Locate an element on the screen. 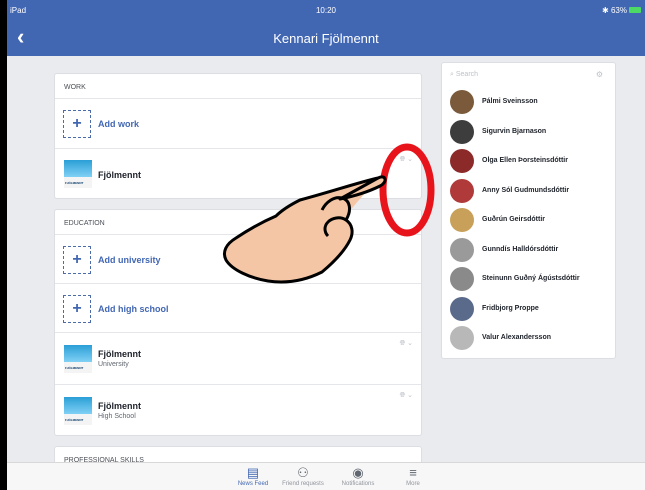 The height and width of the screenshot is (490, 645). battery-icon is located at coordinates (635, 10).